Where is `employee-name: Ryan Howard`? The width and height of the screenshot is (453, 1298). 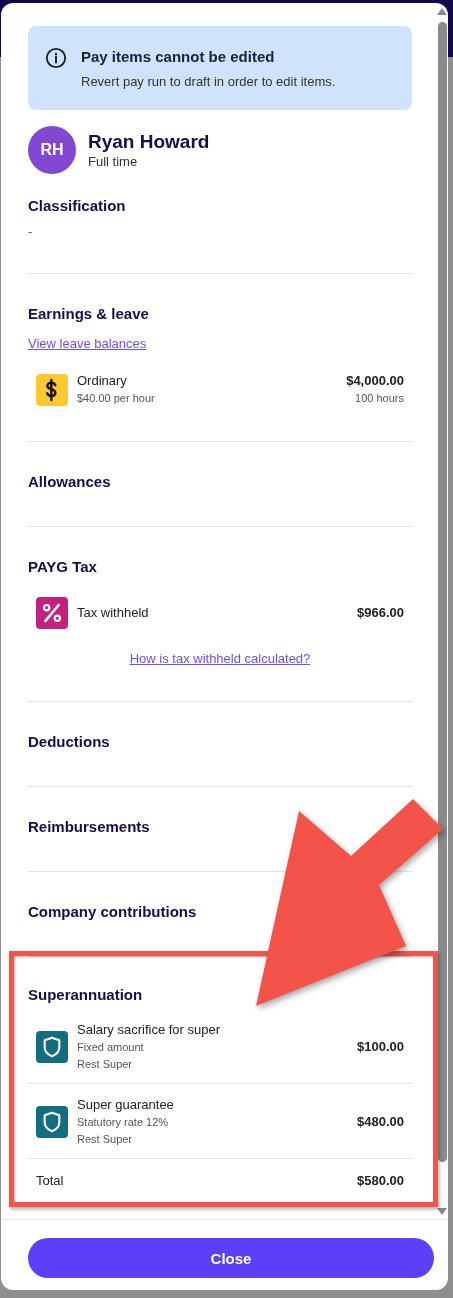 employee-name: Ryan Howard is located at coordinates (149, 142).